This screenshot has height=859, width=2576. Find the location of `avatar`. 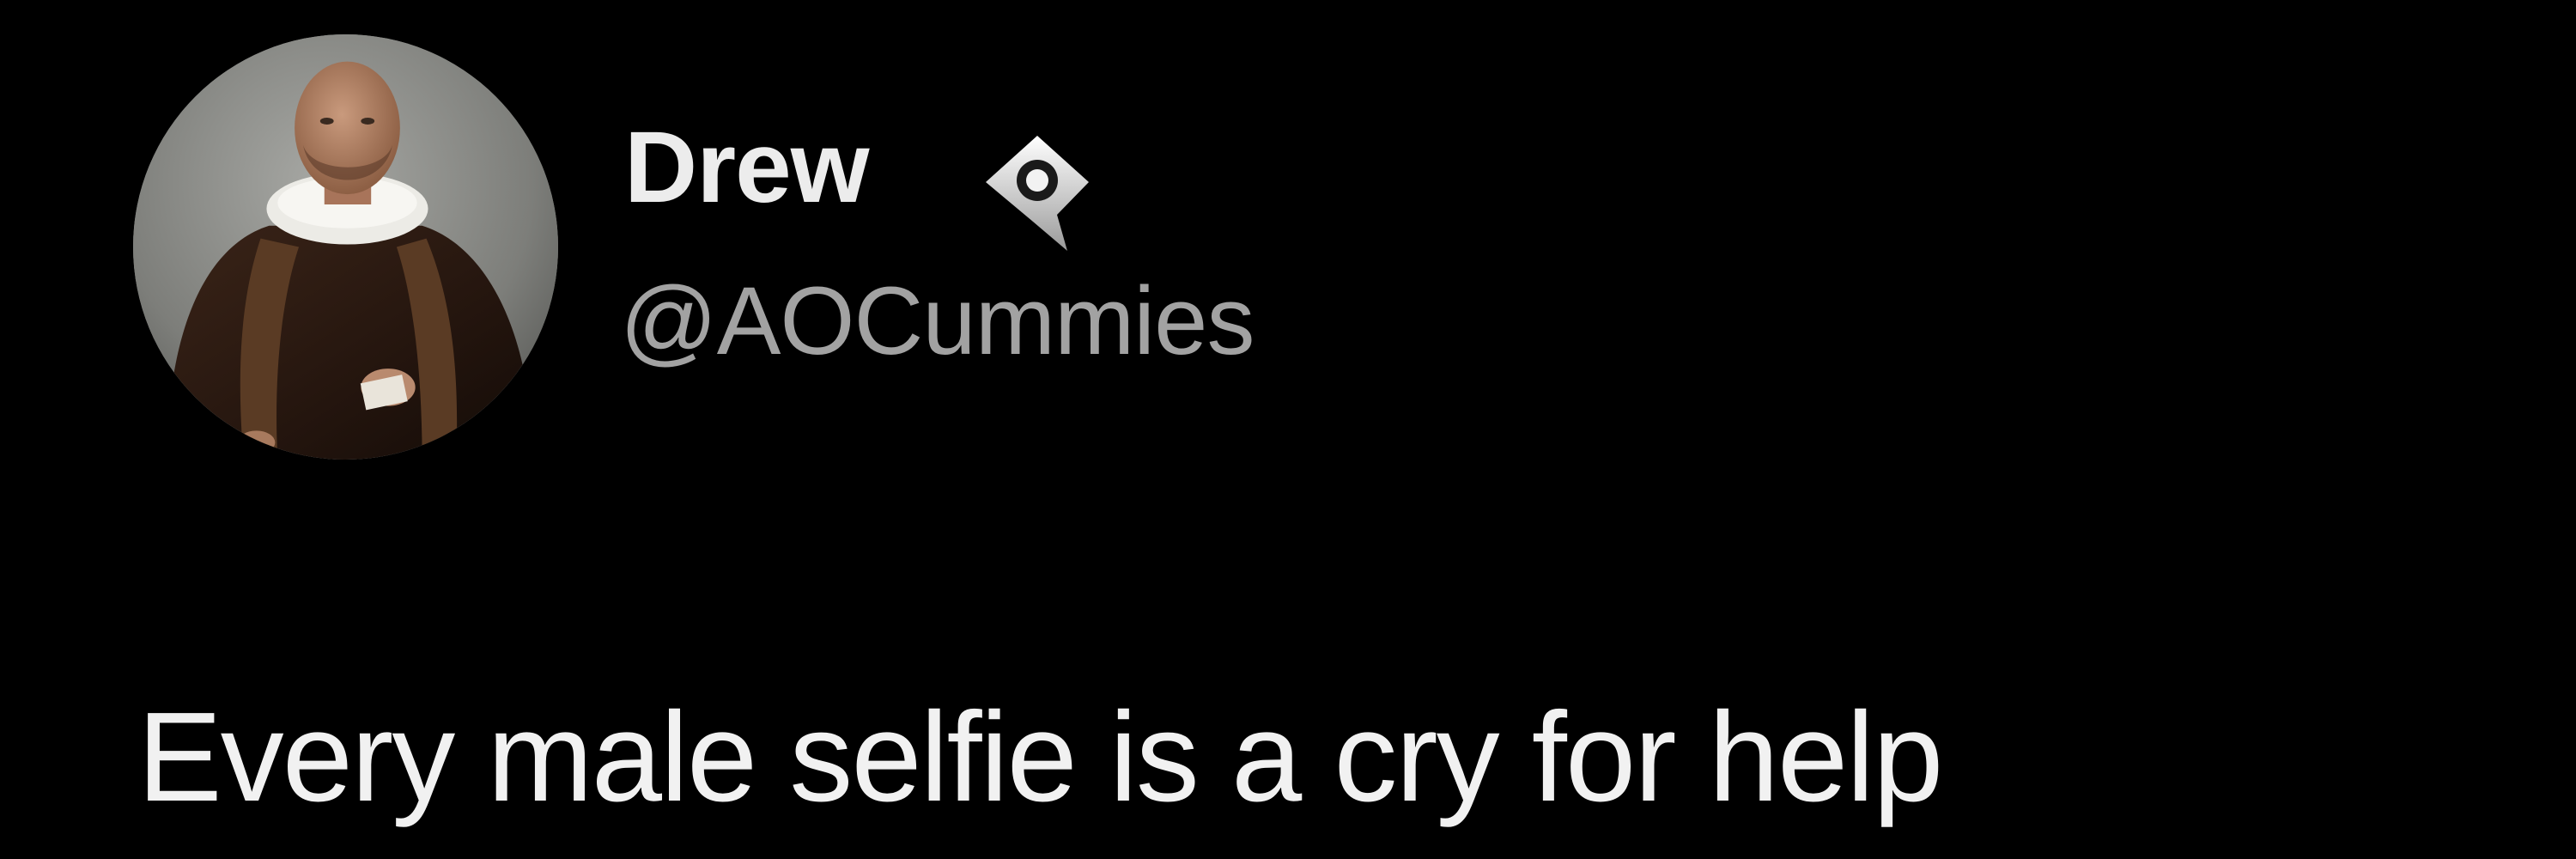

avatar is located at coordinates (345, 247).